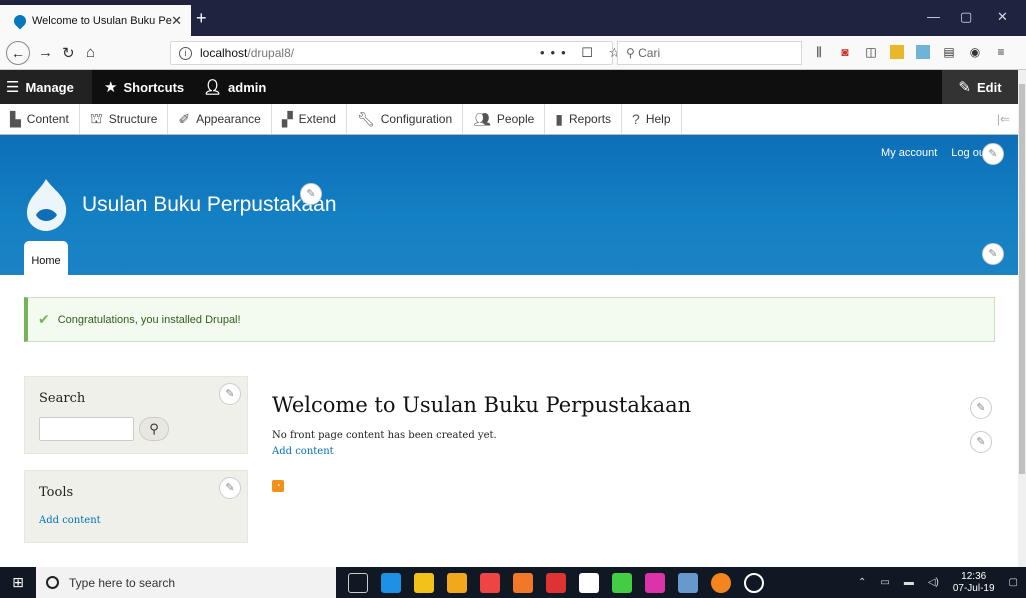 The image size is (1026, 598). I want to click on tray-item-configuration: 🔧︎ Configuration, so click(405, 119).